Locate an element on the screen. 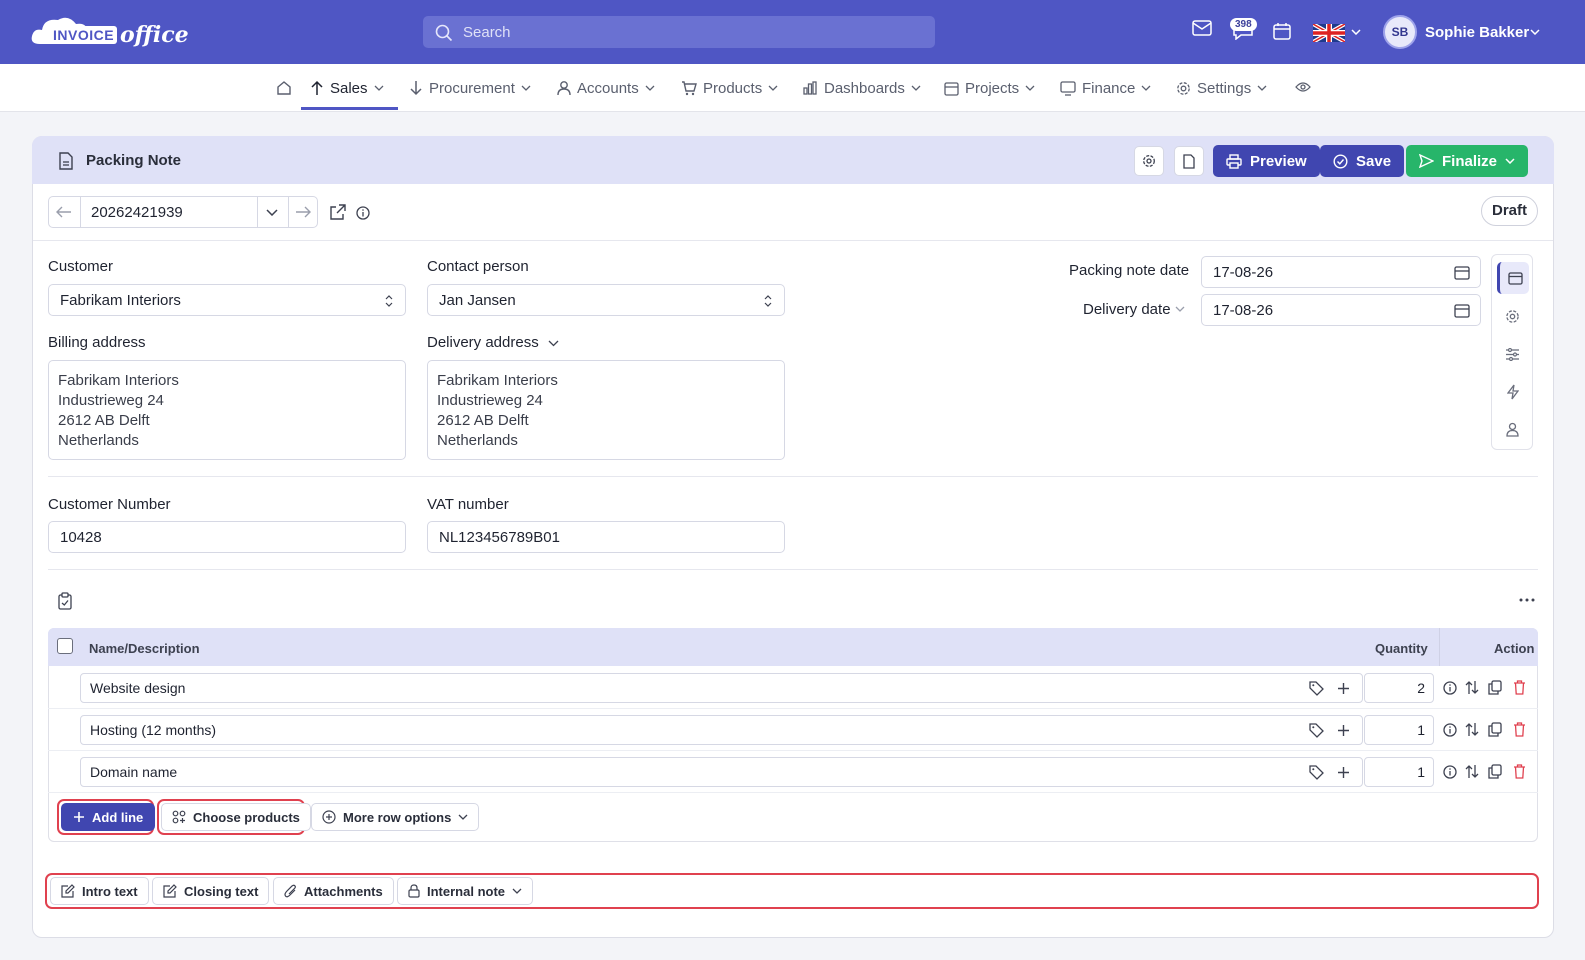 This screenshot has width=1585, height=960. mail-icon is located at coordinates (1202, 28).